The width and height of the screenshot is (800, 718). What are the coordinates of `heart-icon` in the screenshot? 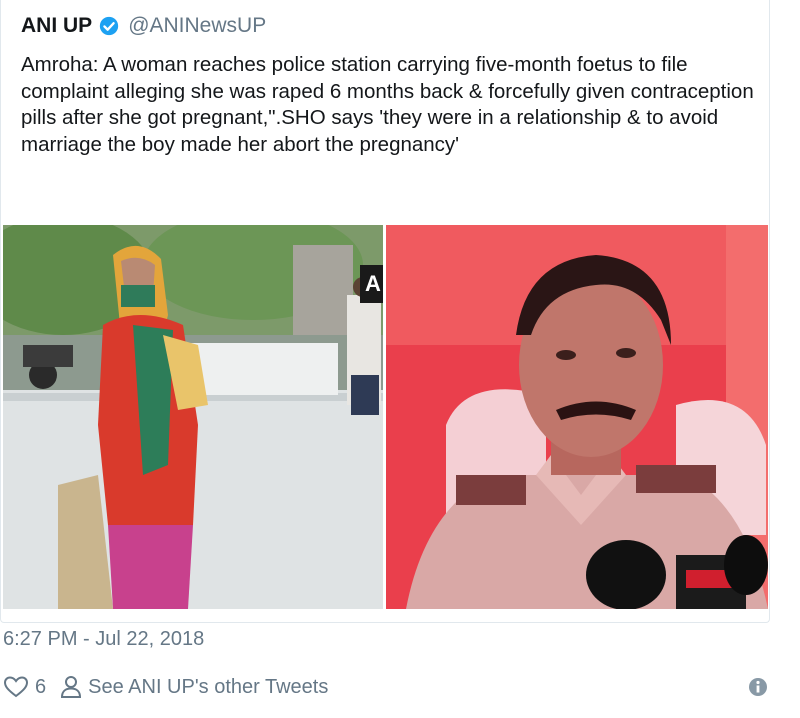 It's located at (16, 687).